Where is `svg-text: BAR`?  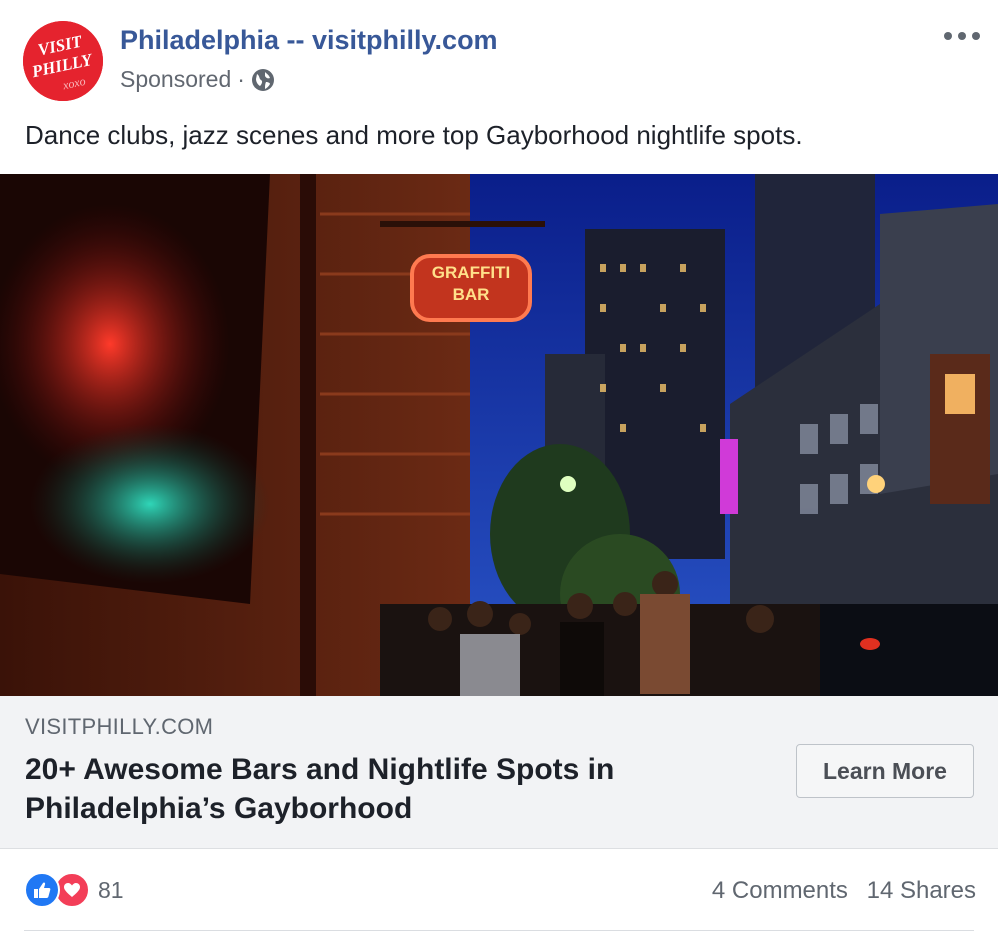 svg-text: BAR is located at coordinates (471, 294).